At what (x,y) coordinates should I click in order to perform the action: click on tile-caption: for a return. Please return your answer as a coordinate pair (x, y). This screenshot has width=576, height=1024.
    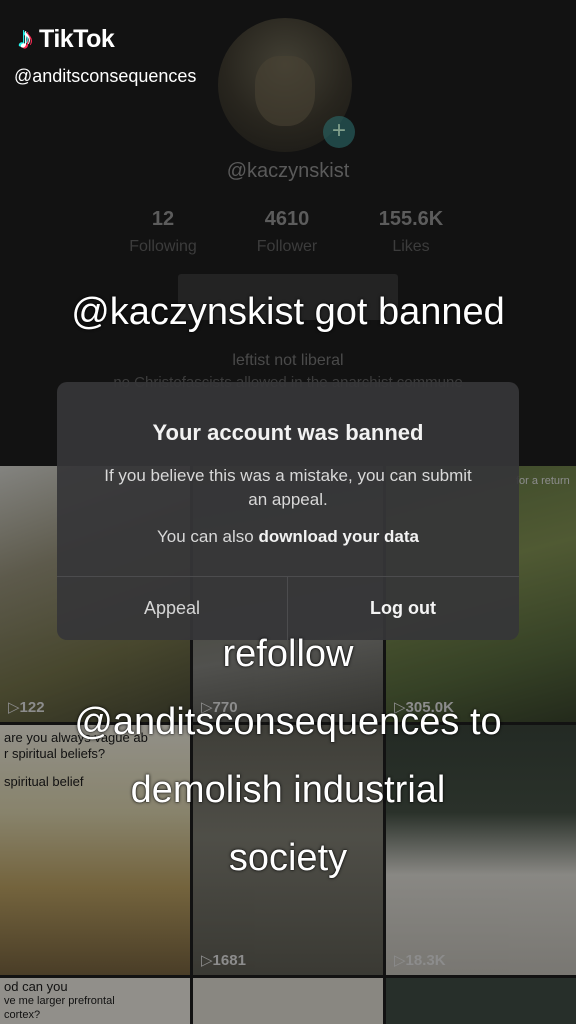
    Looking at the image, I should click on (543, 481).